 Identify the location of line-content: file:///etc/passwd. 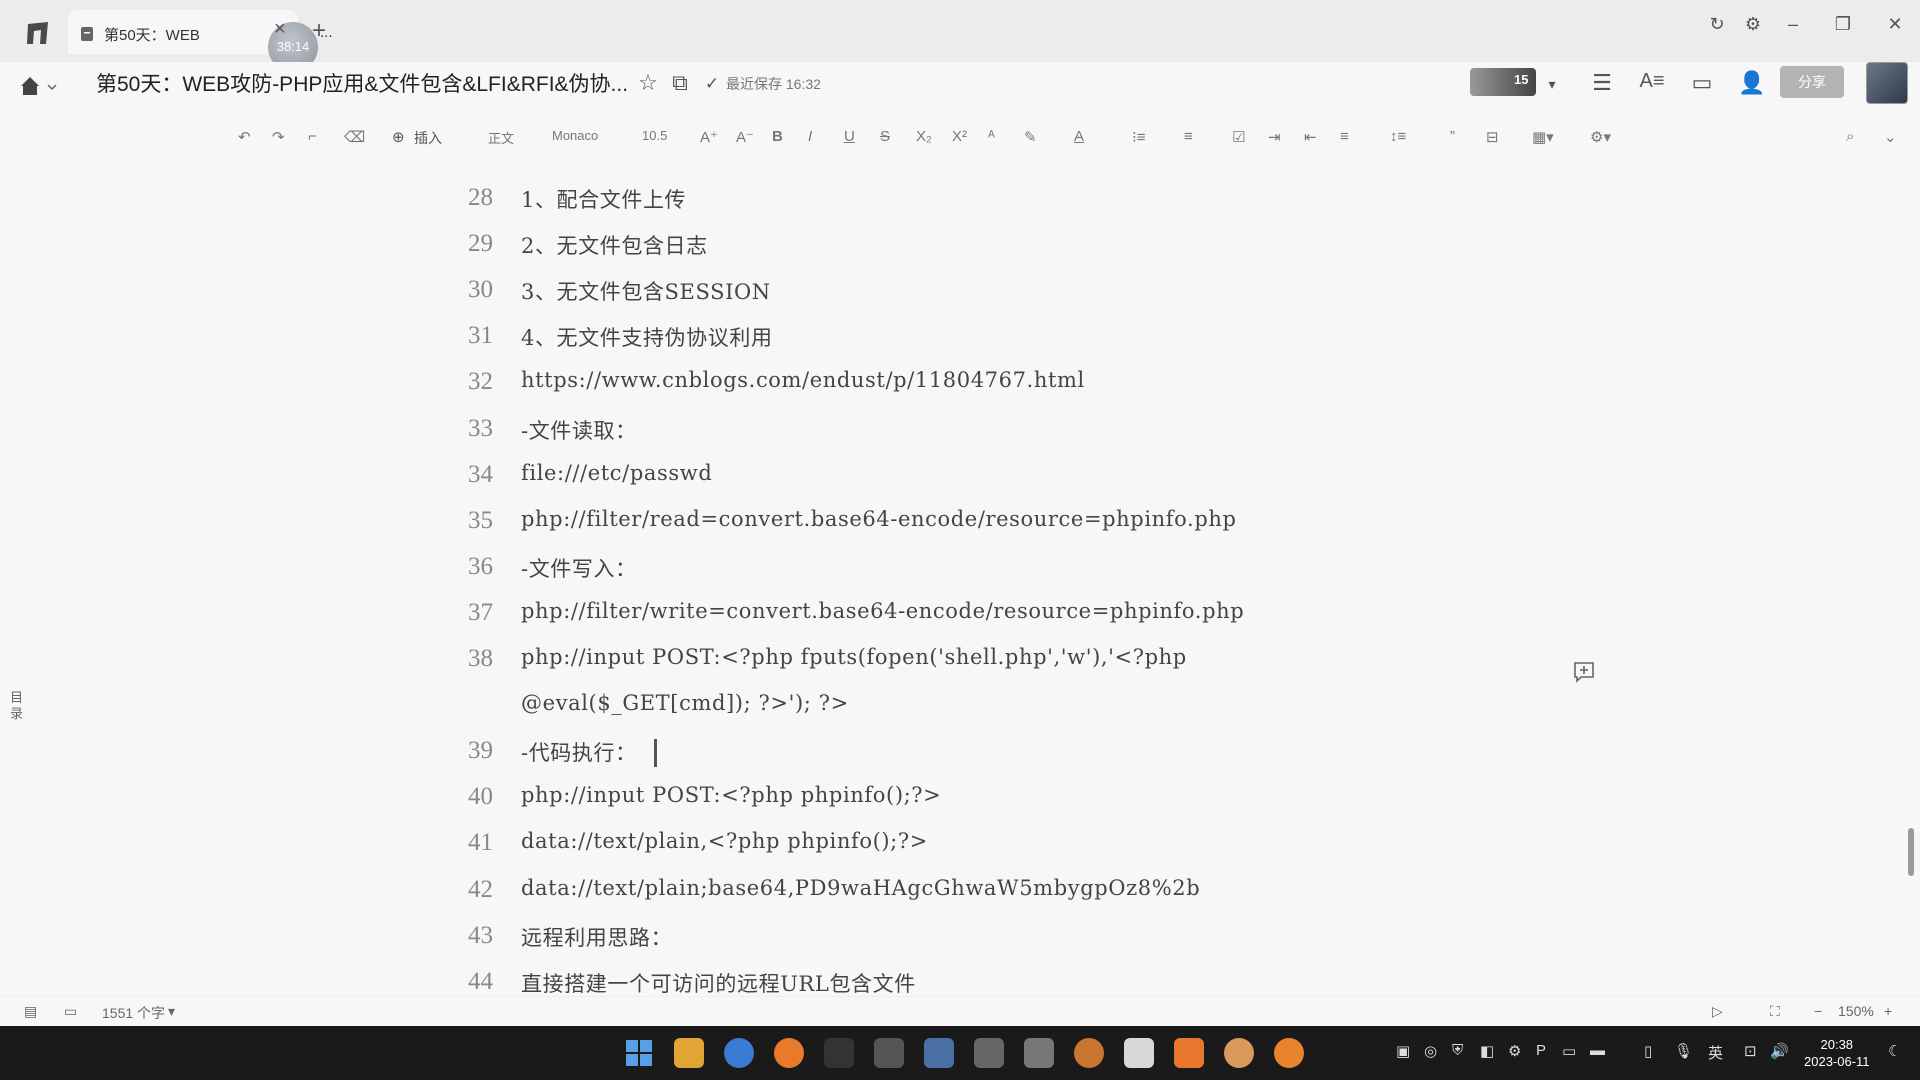
(616, 473).